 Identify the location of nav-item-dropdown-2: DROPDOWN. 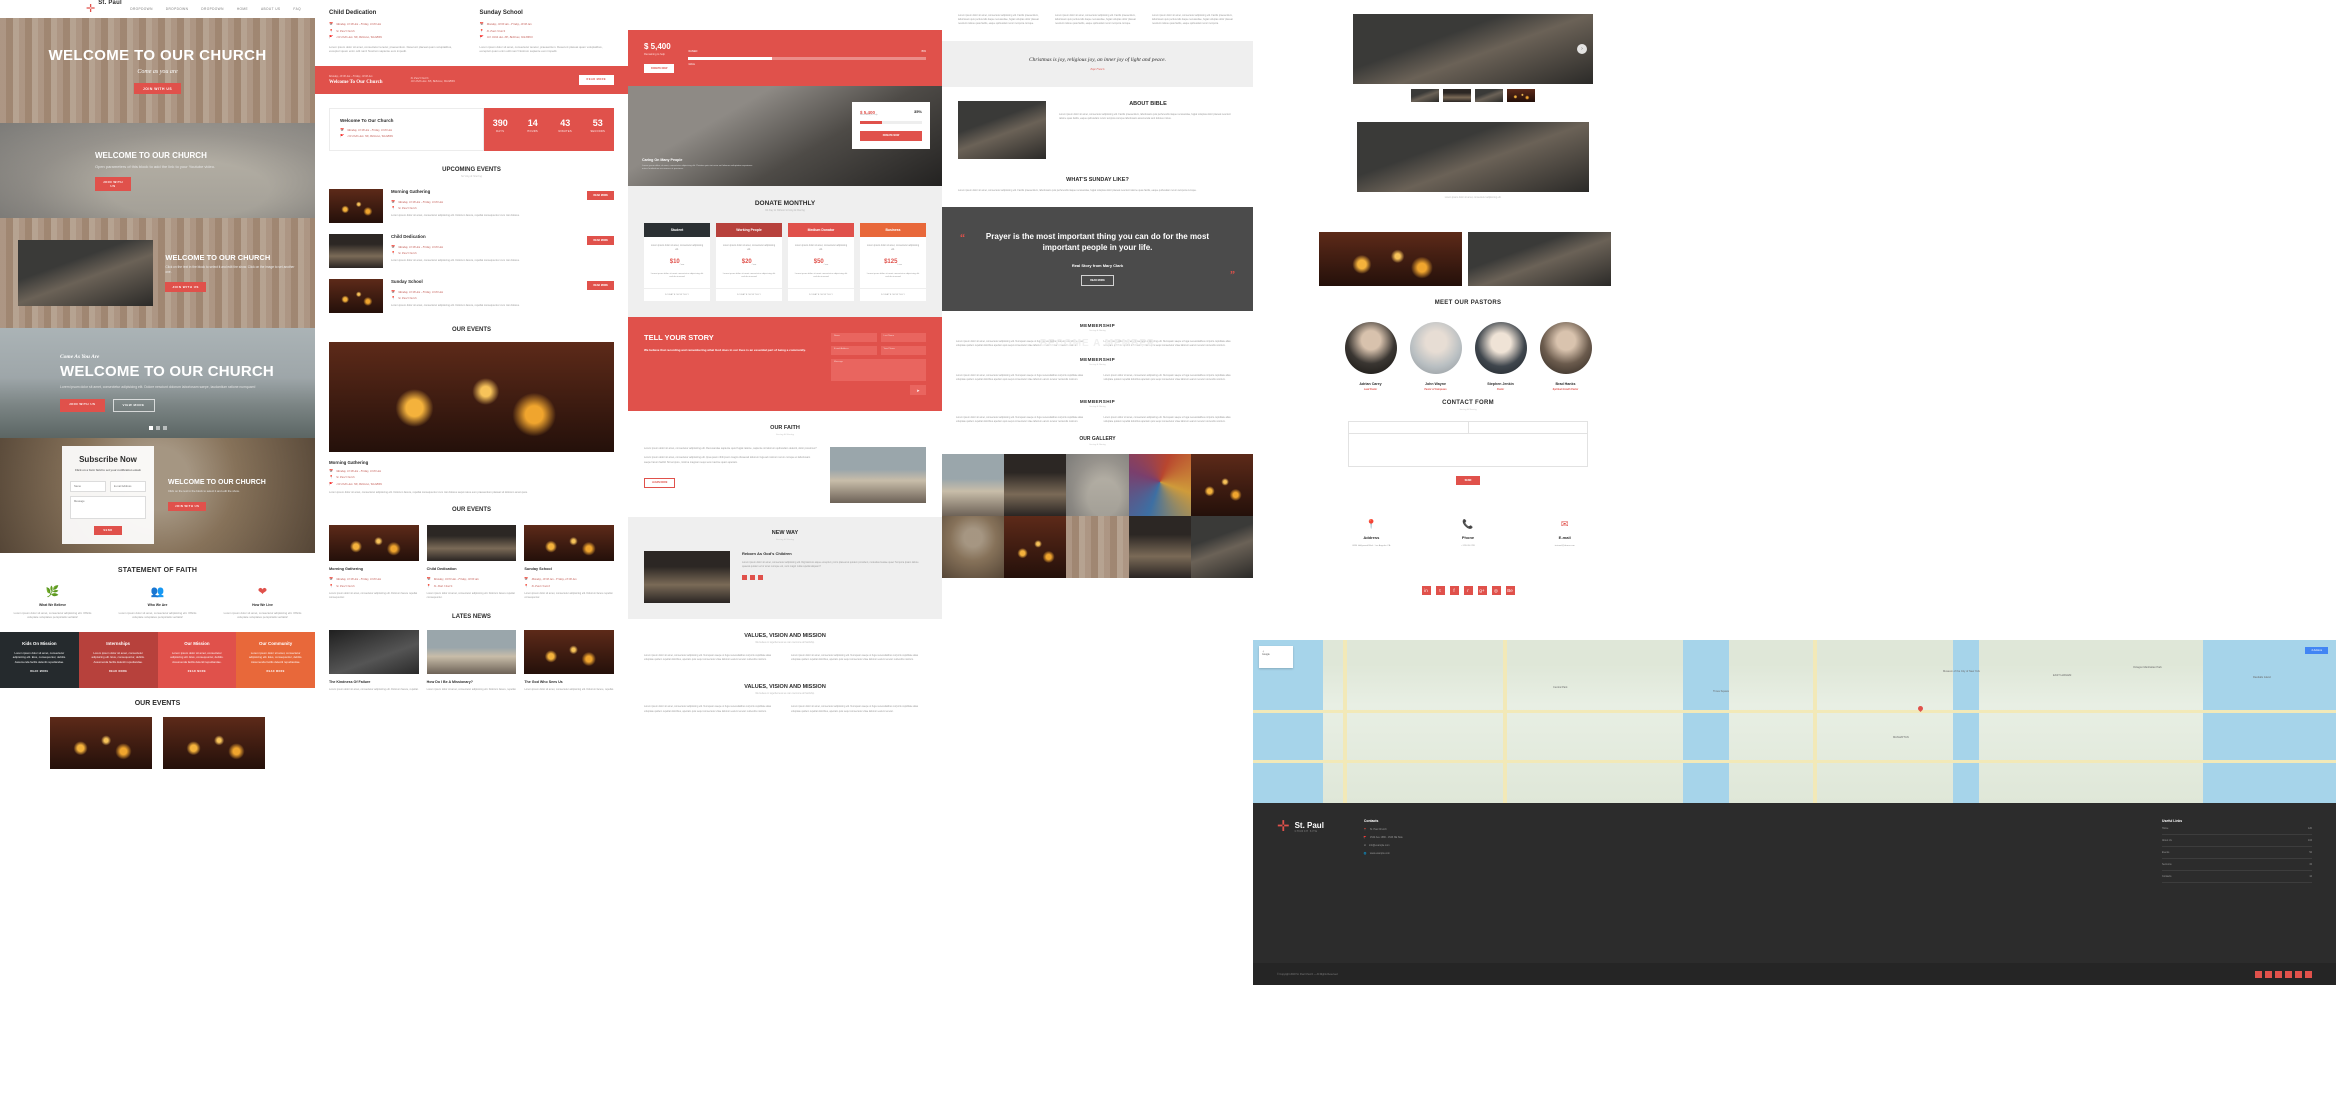
(177, 9).